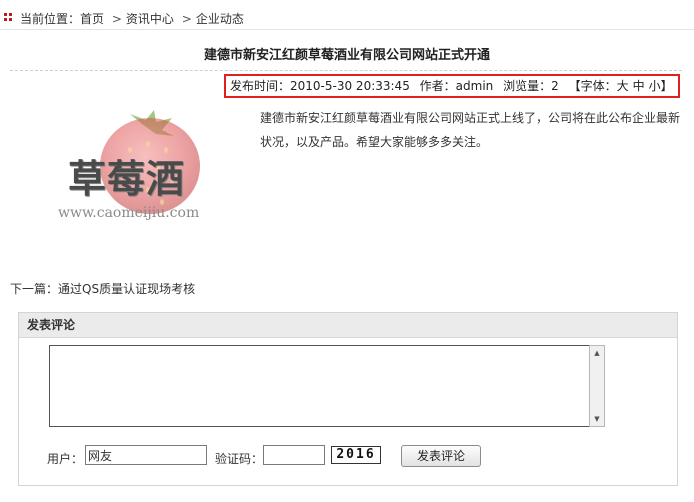 The width and height of the screenshot is (694, 502). I want to click on next-article-link: 通过QS质量认证现场考核, so click(126, 289).